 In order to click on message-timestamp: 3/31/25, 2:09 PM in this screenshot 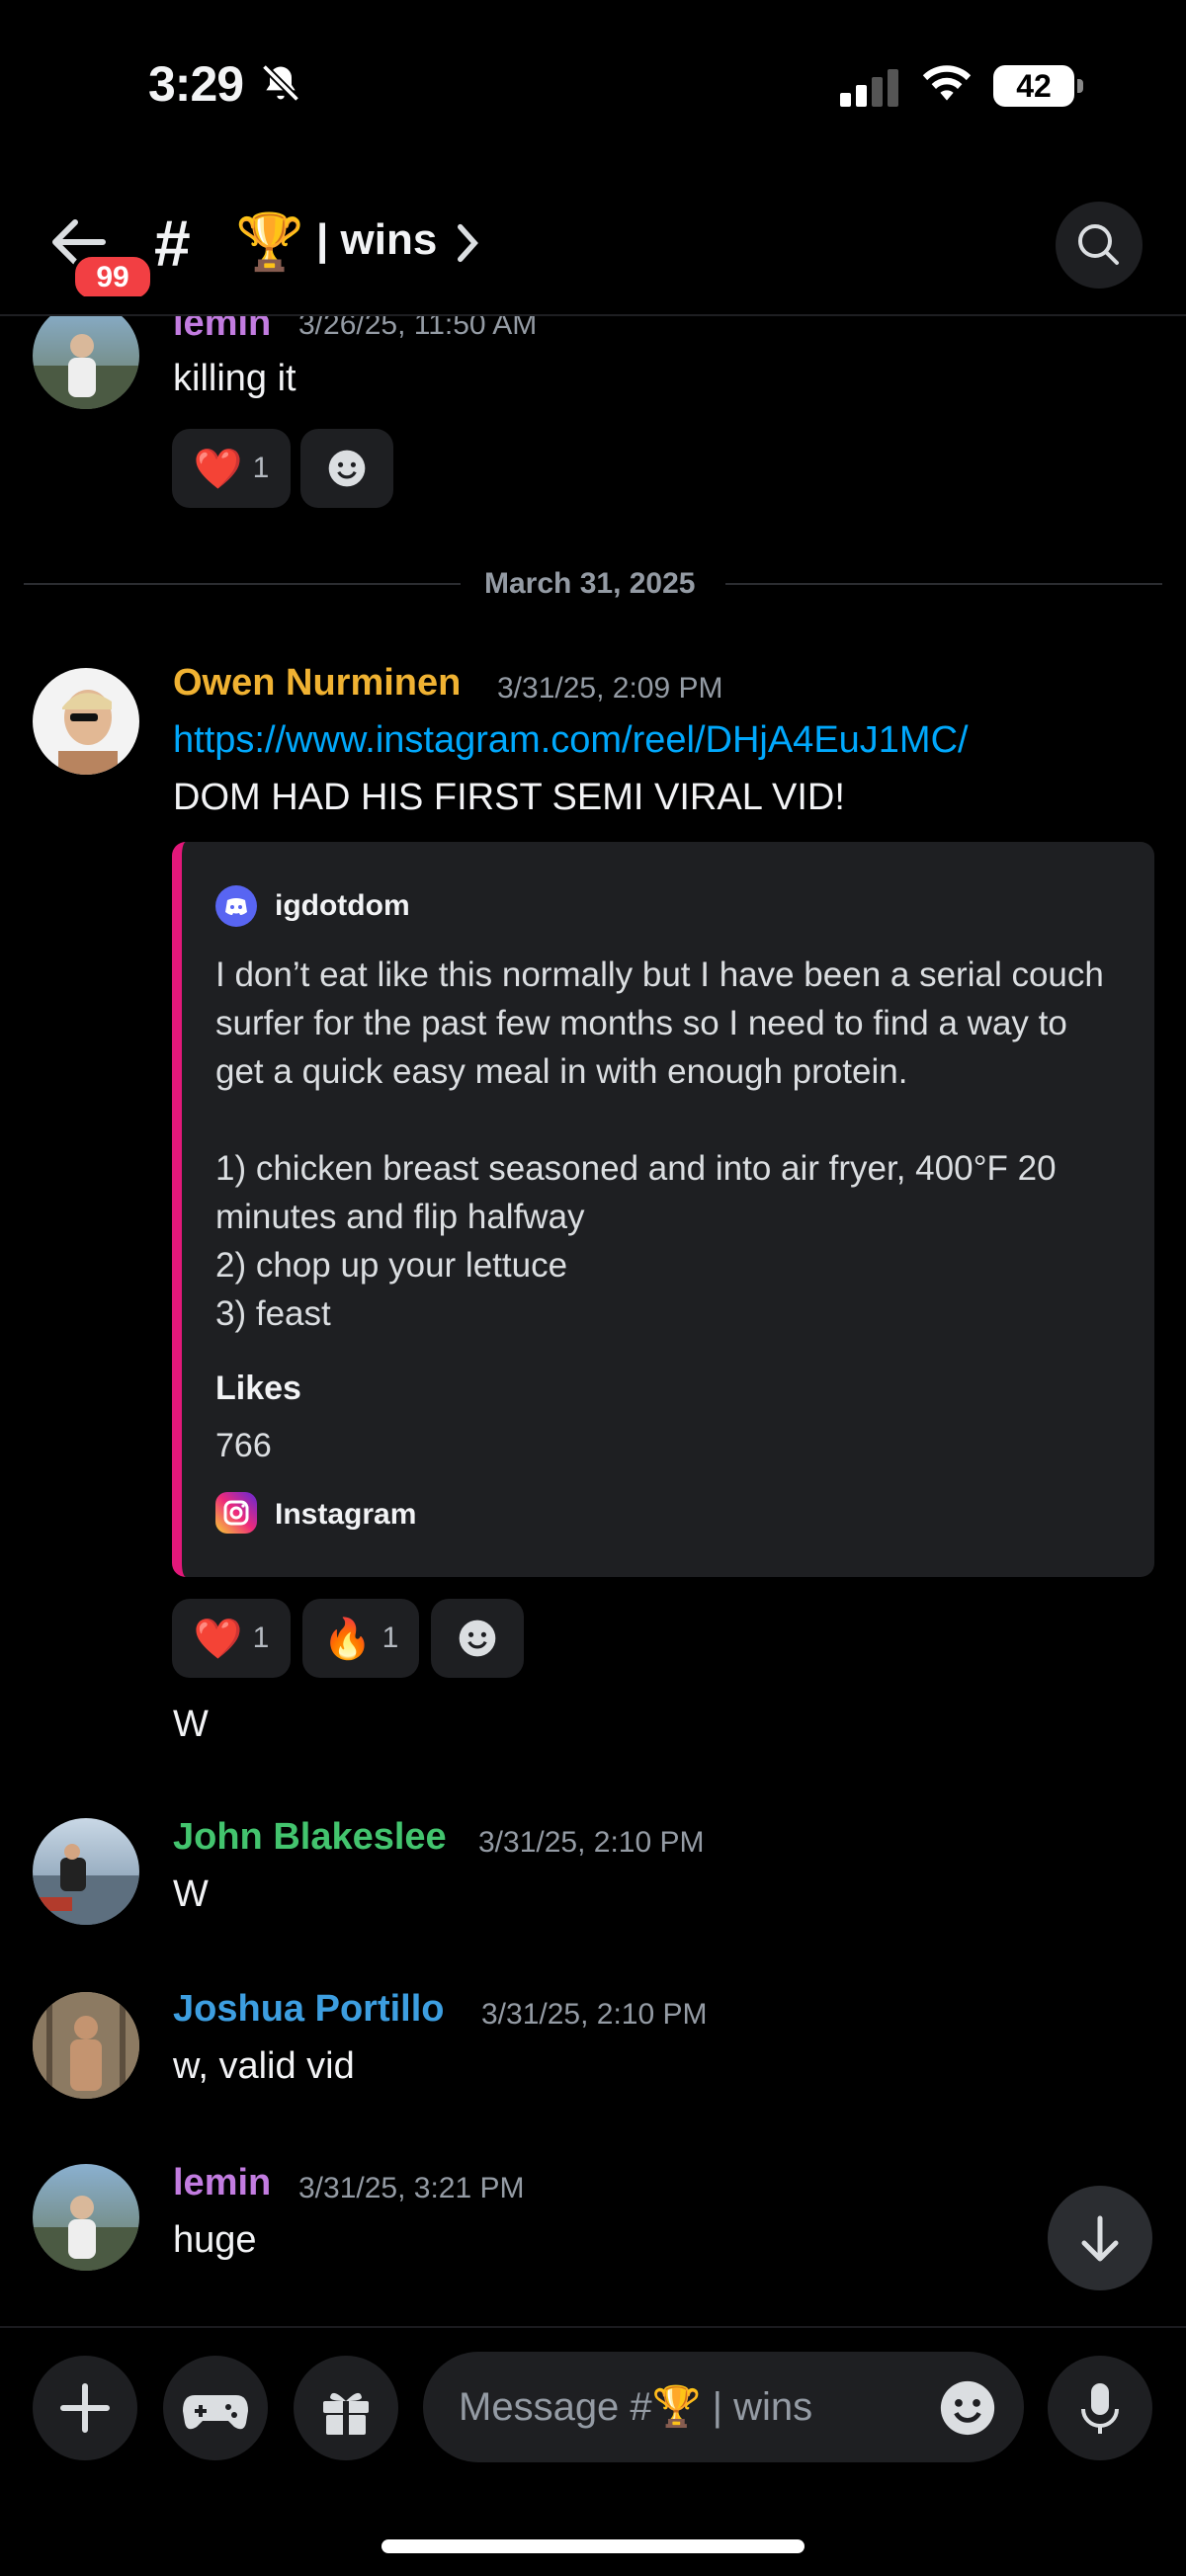, I will do `click(610, 688)`.